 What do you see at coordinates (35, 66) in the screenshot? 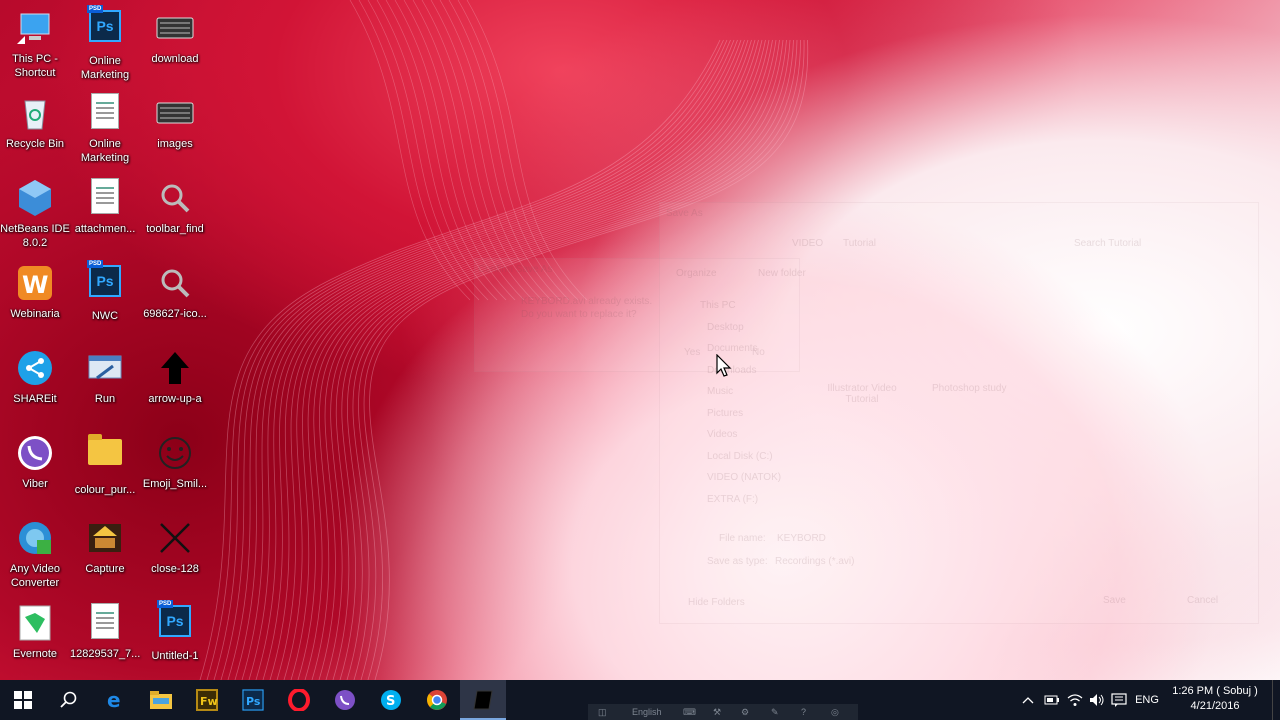
I see `desktop-icon-label: This PC - Shortcut` at bounding box center [35, 66].